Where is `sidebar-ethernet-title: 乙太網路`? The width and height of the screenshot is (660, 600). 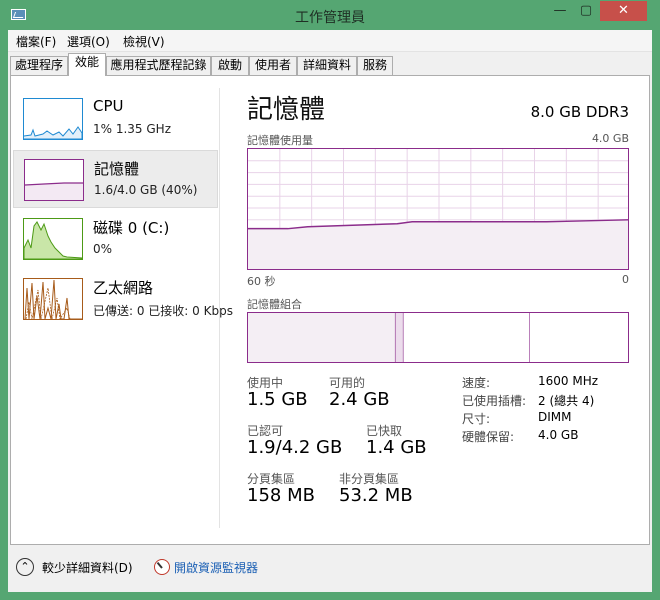 sidebar-ethernet-title: 乙太網路 is located at coordinates (123, 288).